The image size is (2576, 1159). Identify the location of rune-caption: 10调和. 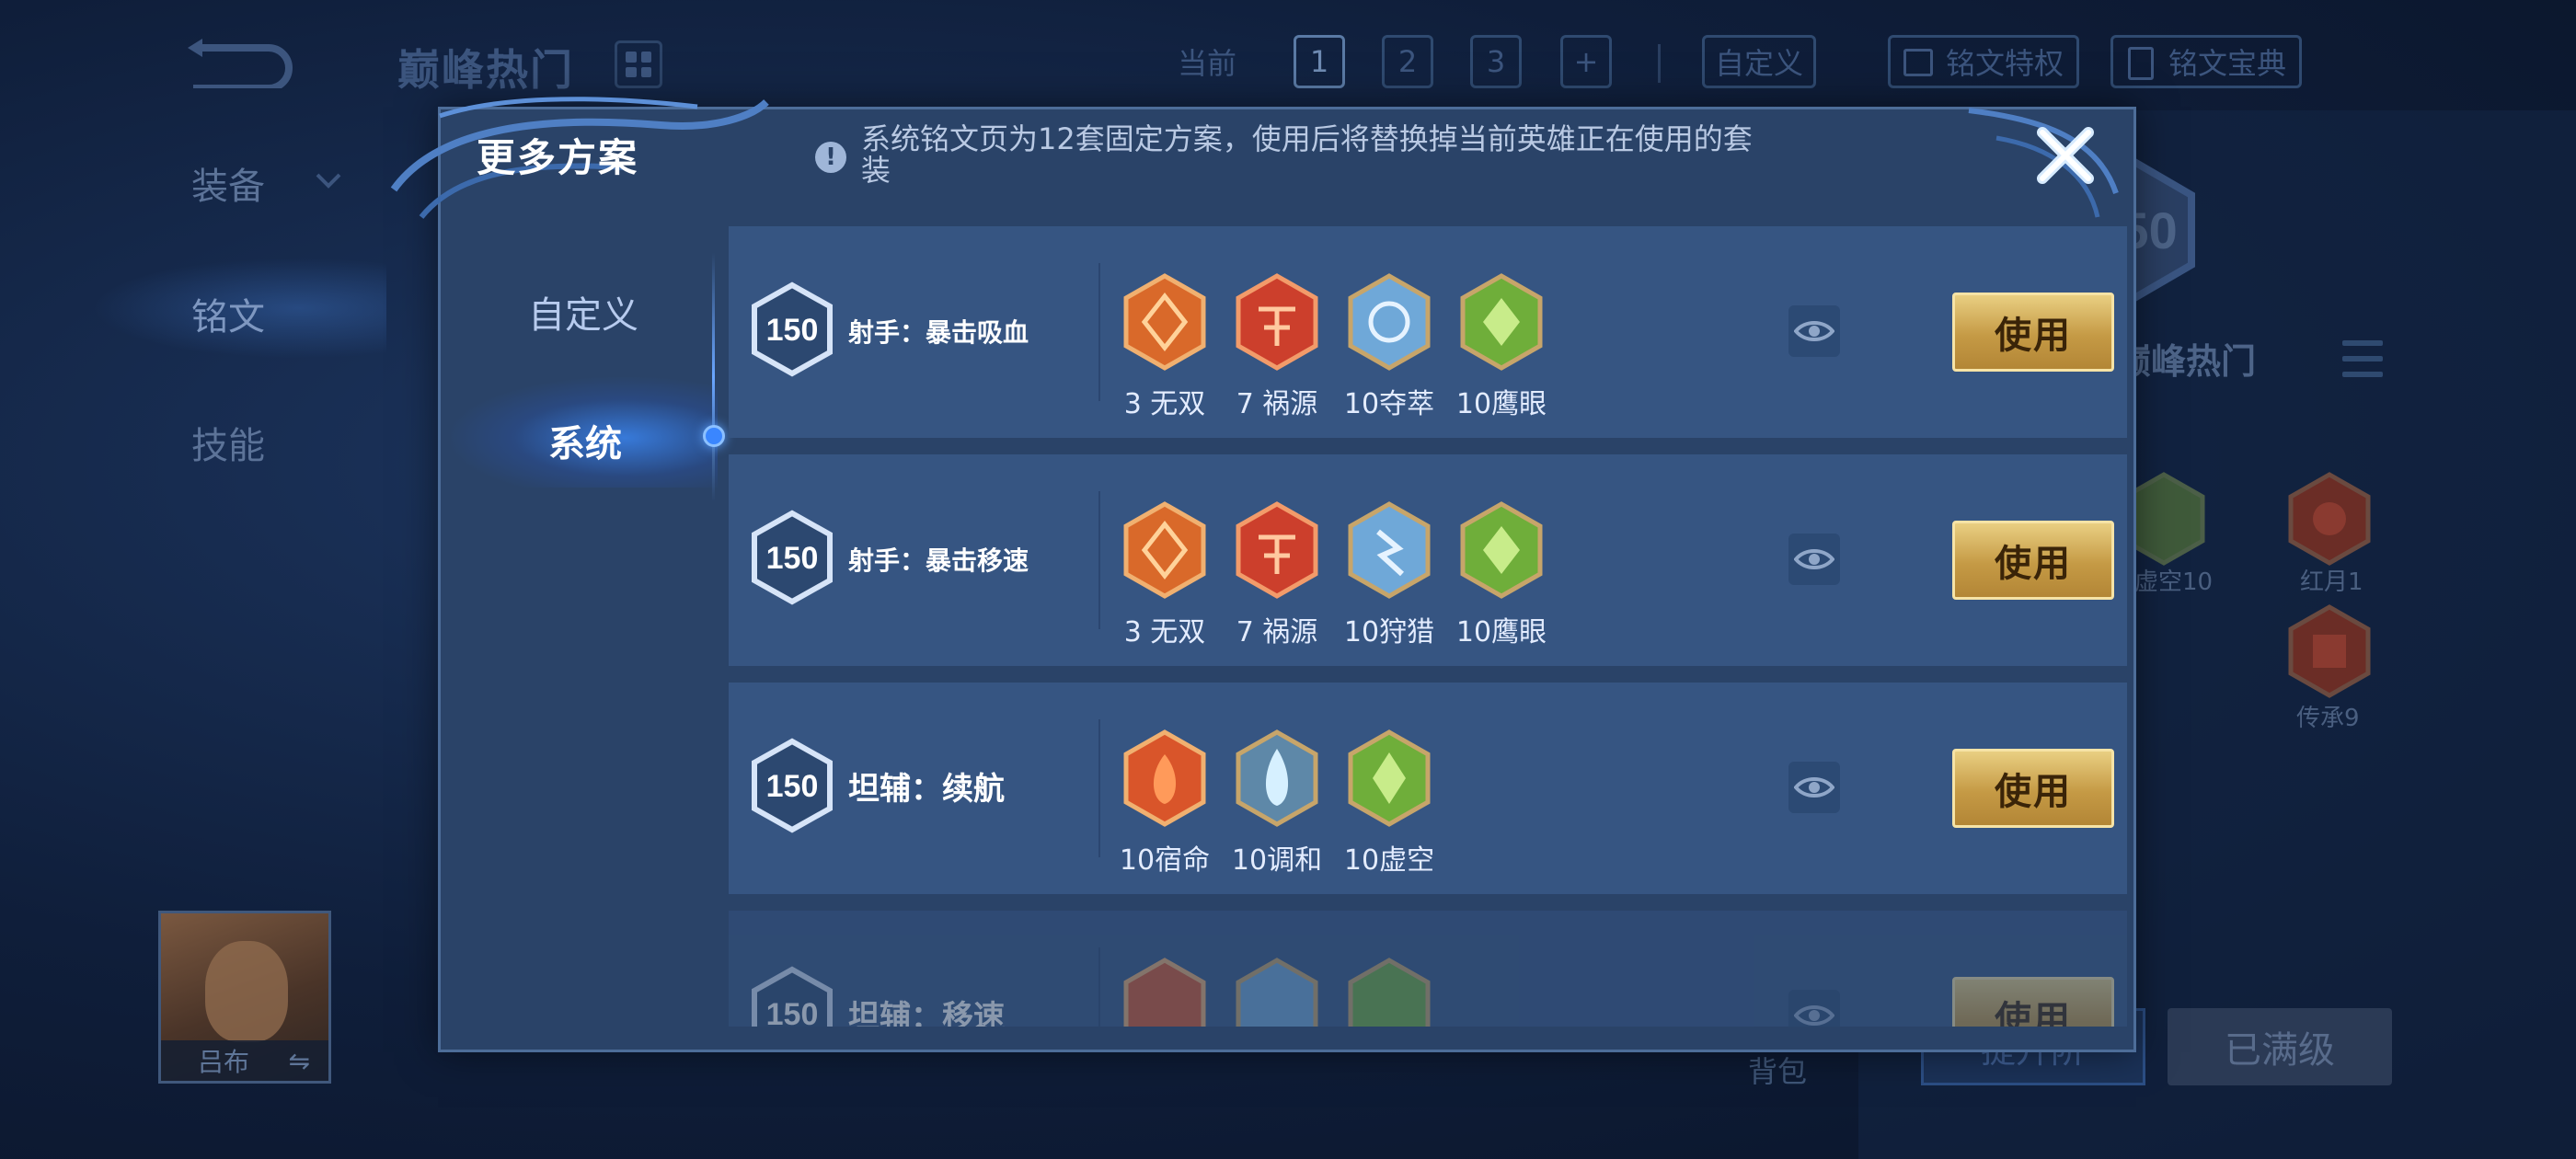
(1277, 860).